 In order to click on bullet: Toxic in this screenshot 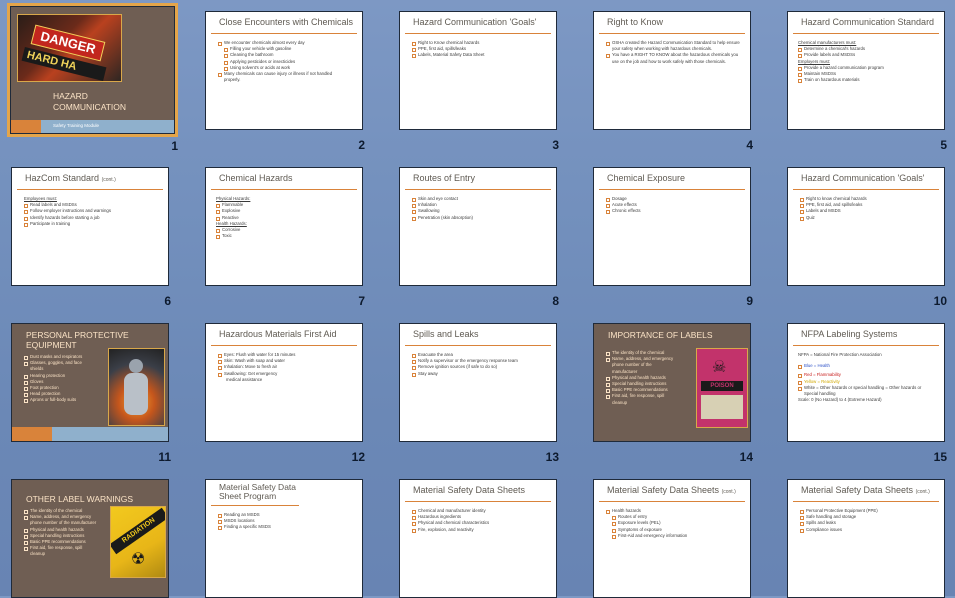, I will do `click(286, 236)`.